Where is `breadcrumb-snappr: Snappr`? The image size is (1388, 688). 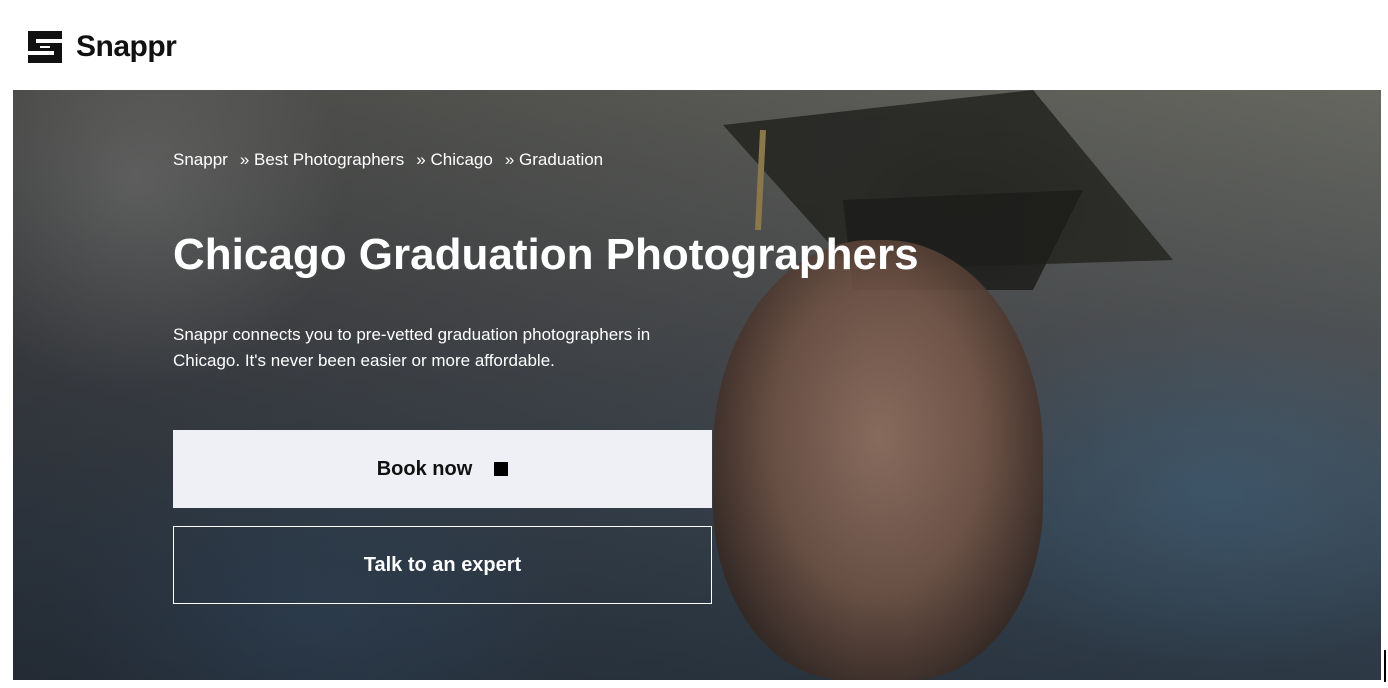
breadcrumb-snappr: Snappr is located at coordinates (200, 160).